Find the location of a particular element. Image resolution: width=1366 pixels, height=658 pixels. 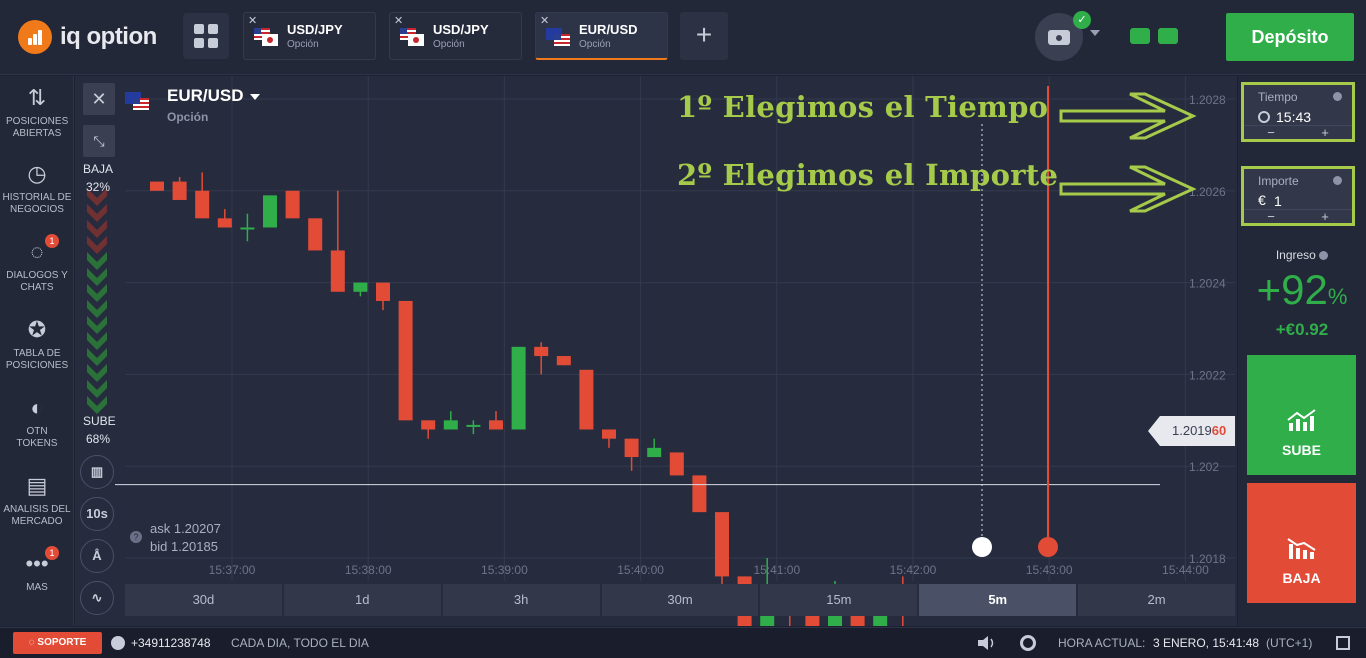

fullscreen-icon is located at coordinates (1343, 643).